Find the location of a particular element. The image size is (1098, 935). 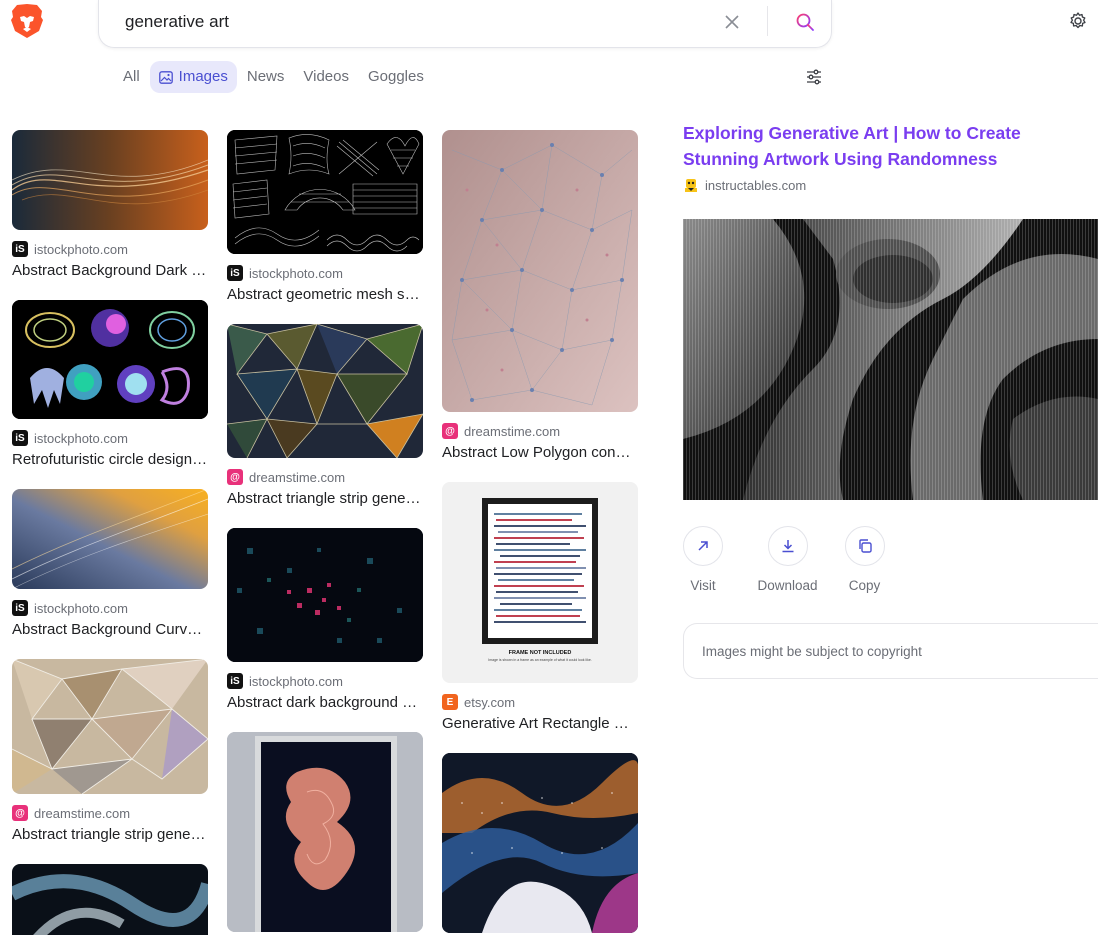

search-tabs: All Images News Videos Goggles is located at coordinates (273, 77).